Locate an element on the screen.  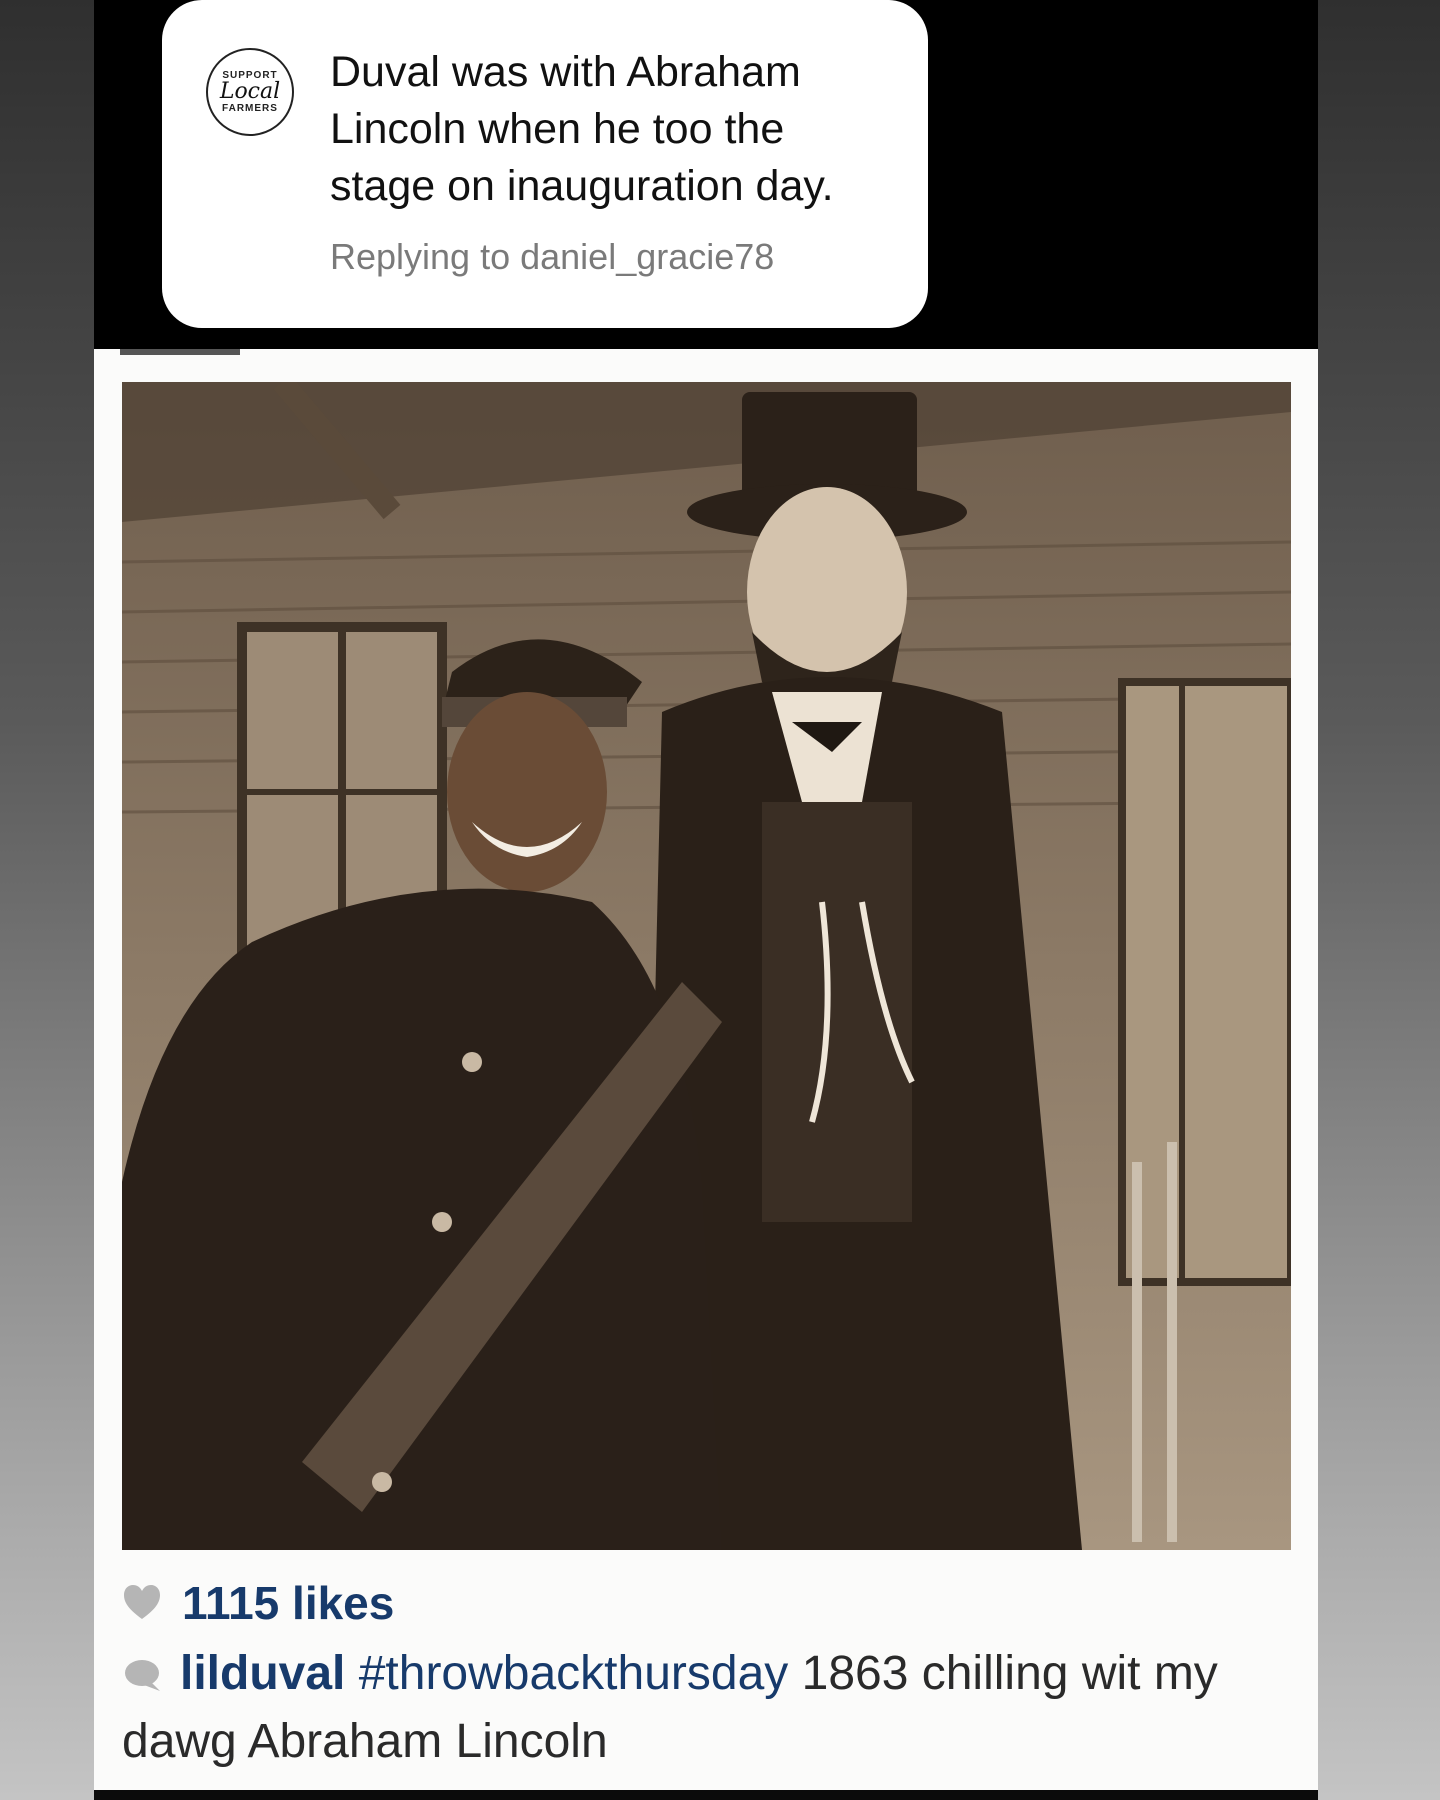
likes-row: 1115 likes is located at coordinates (258, 1603).